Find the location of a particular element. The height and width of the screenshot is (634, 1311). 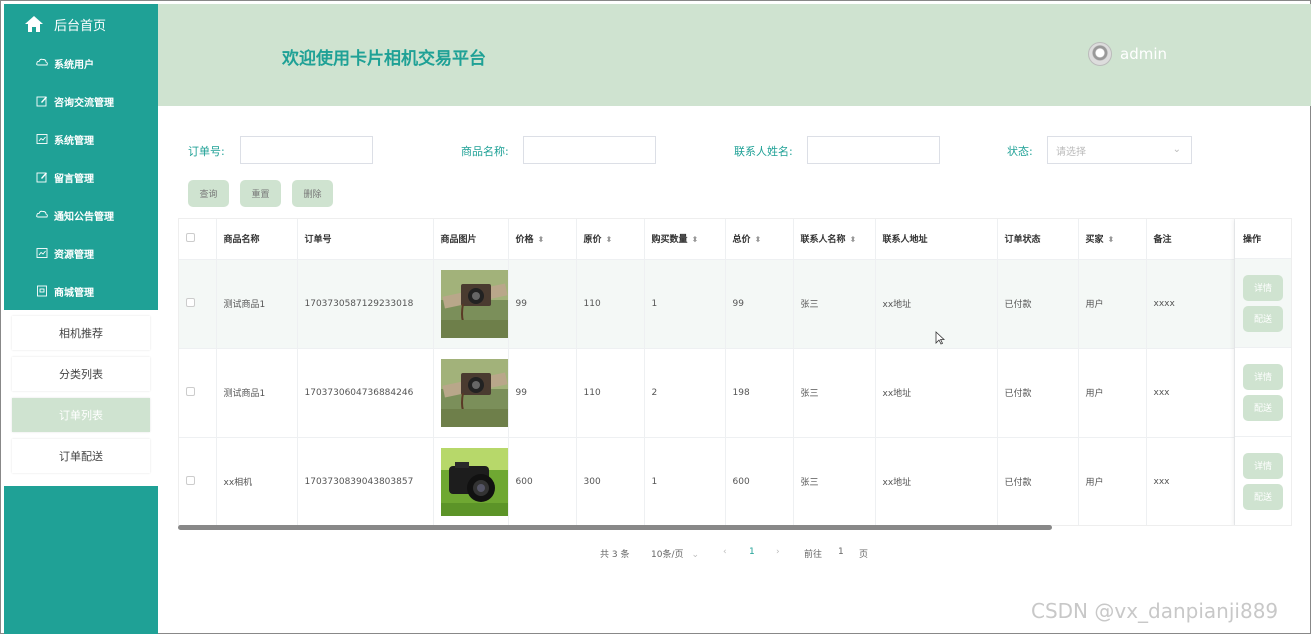

cell-total: 99 is located at coordinates (759, 304).